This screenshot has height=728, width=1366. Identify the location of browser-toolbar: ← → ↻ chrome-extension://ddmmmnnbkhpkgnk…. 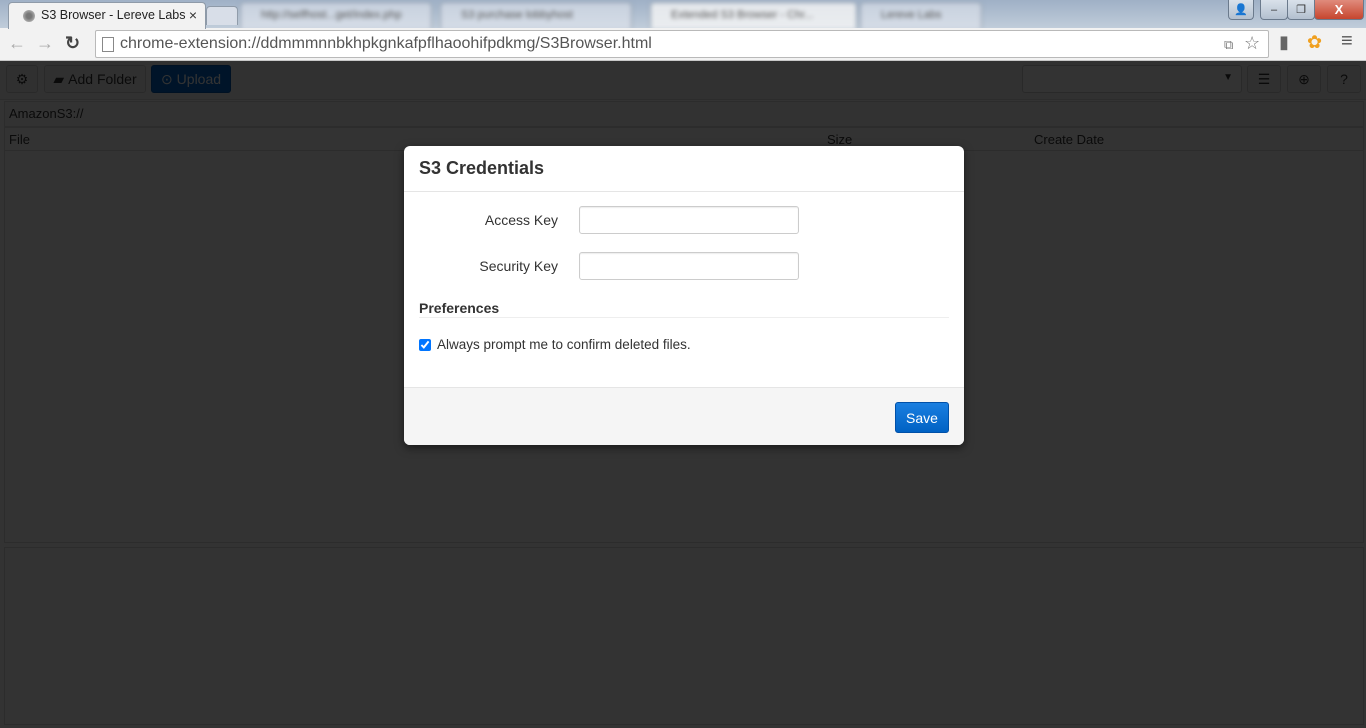
(683, 44).